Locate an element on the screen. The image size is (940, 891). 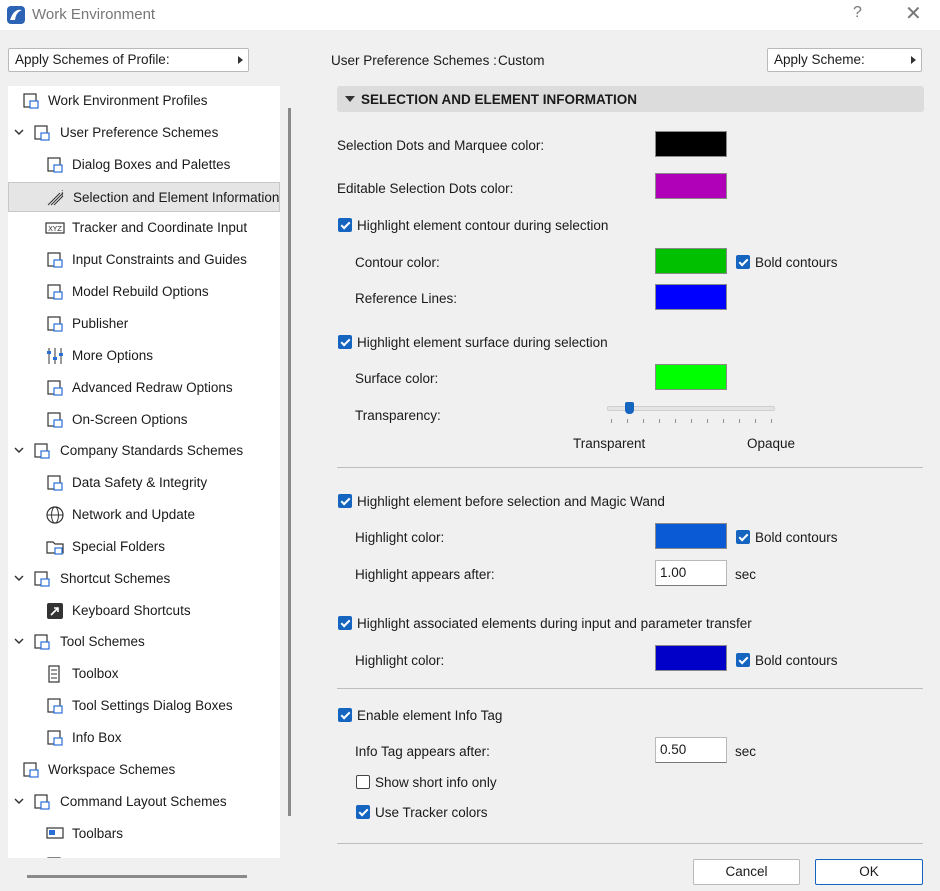
tree-item-label: User Preference Schemes is located at coordinates (139, 132).